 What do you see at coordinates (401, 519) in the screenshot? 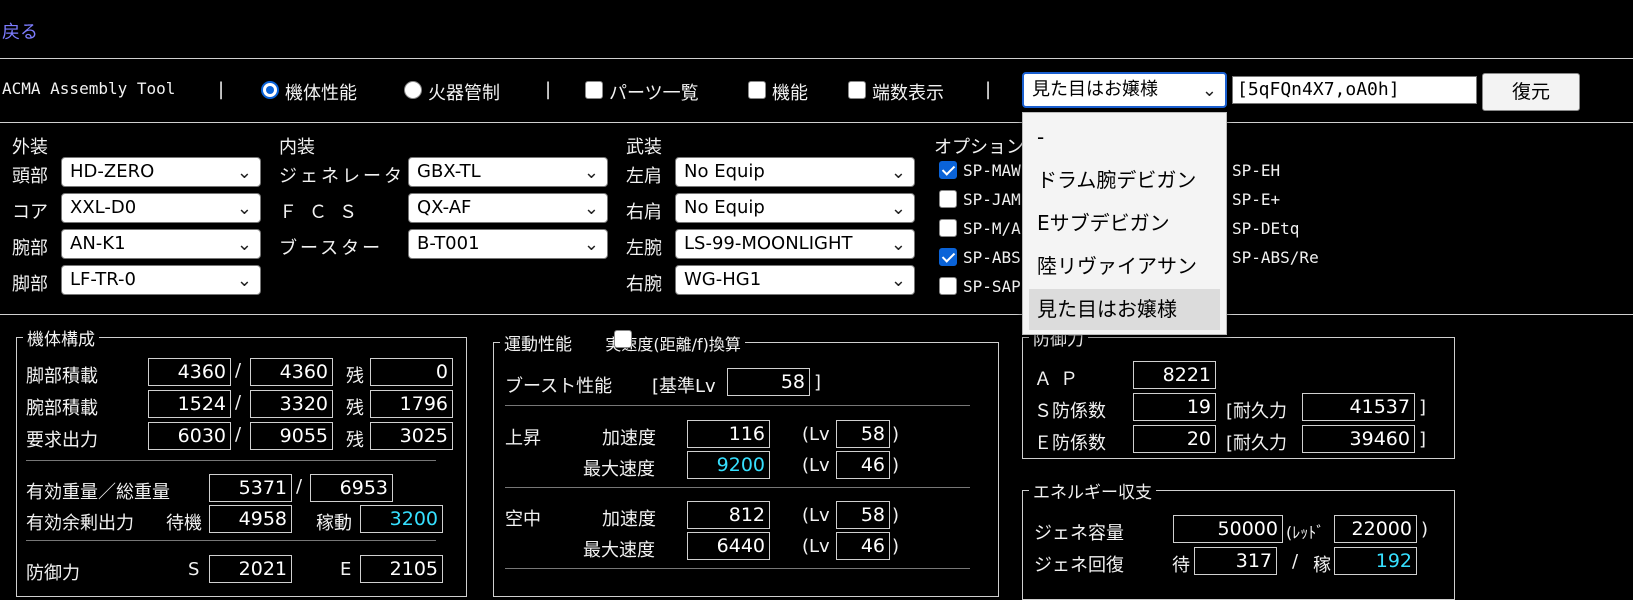
I see `active-surplus: 3200` at bounding box center [401, 519].